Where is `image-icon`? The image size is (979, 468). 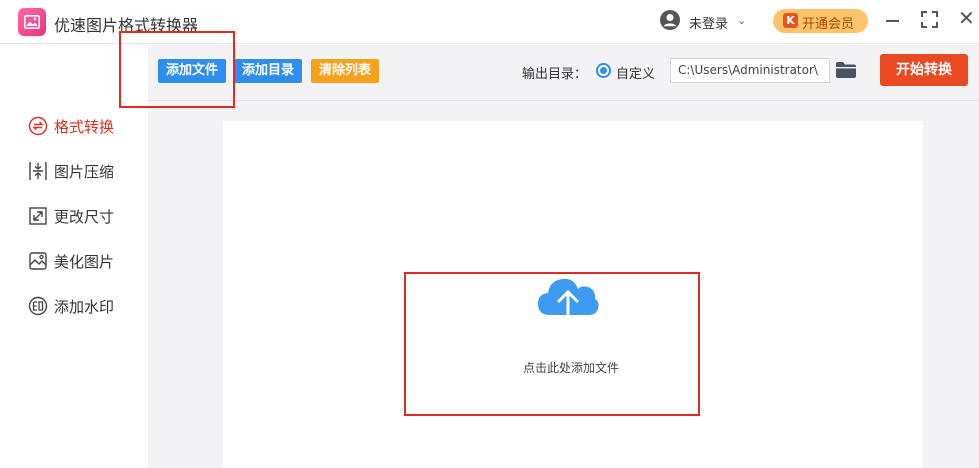 image-icon is located at coordinates (32, 22).